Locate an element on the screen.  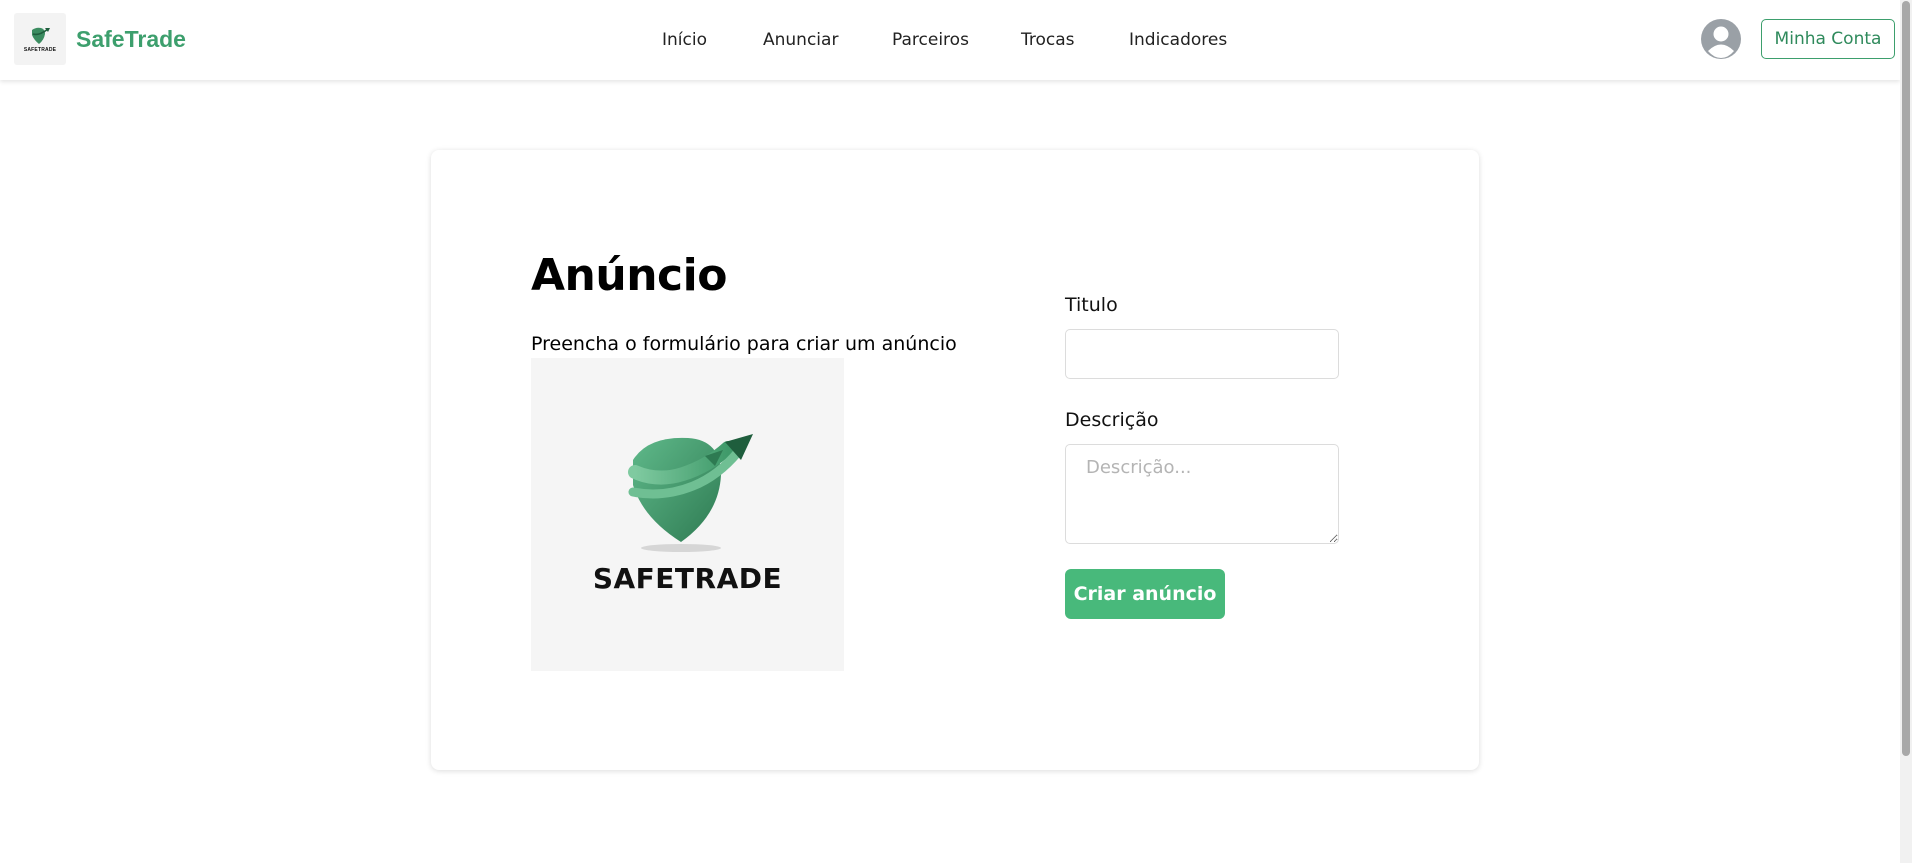
shield-arrow-icon is located at coordinates (690, 493).